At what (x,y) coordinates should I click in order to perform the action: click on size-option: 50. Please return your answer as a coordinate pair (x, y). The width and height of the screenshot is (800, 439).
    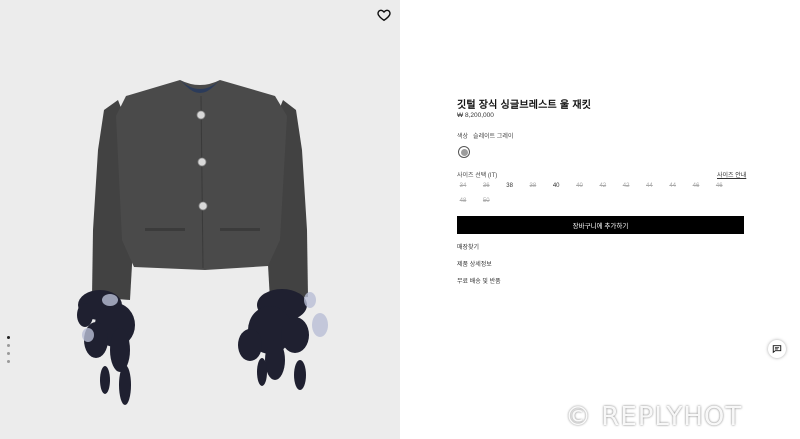
    Looking at the image, I should click on (486, 201).